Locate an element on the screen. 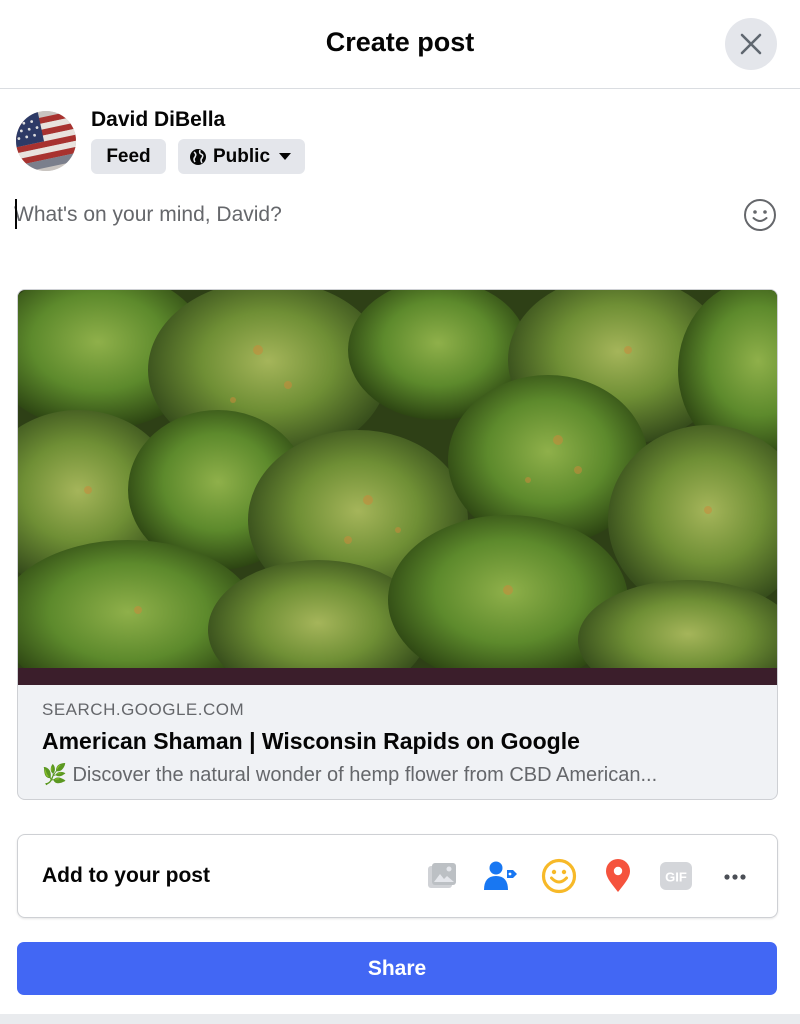 The width and height of the screenshot is (800, 1024). close-icon is located at coordinates (751, 44).